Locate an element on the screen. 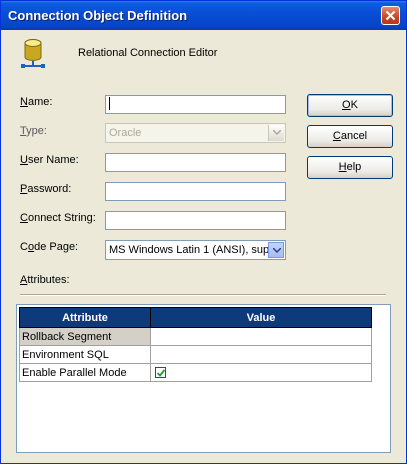 This screenshot has width=407, height=464. table-row: Enable Parallel Mode is located at coordinates (195, 372).